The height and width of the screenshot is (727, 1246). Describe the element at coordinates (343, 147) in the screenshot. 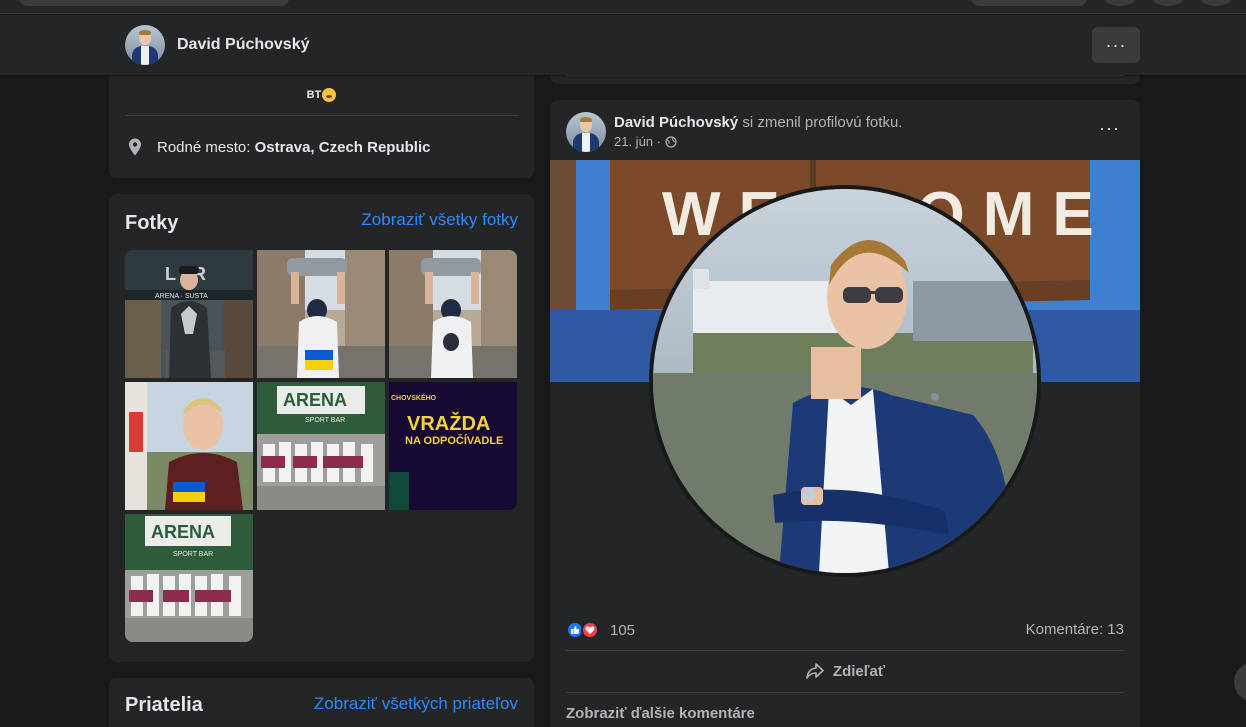

I see `hometown-value: Ostrava, Czech Republic` at that location.